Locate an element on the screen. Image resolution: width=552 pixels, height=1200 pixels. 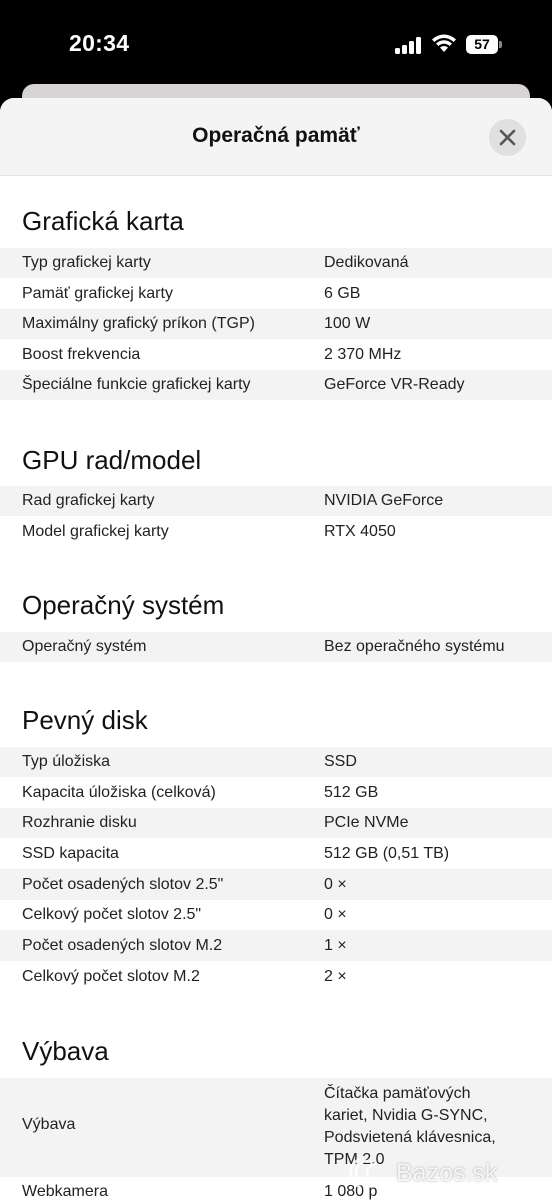
spec-value: PCIe NVMe is located at coordinates (366, 822).